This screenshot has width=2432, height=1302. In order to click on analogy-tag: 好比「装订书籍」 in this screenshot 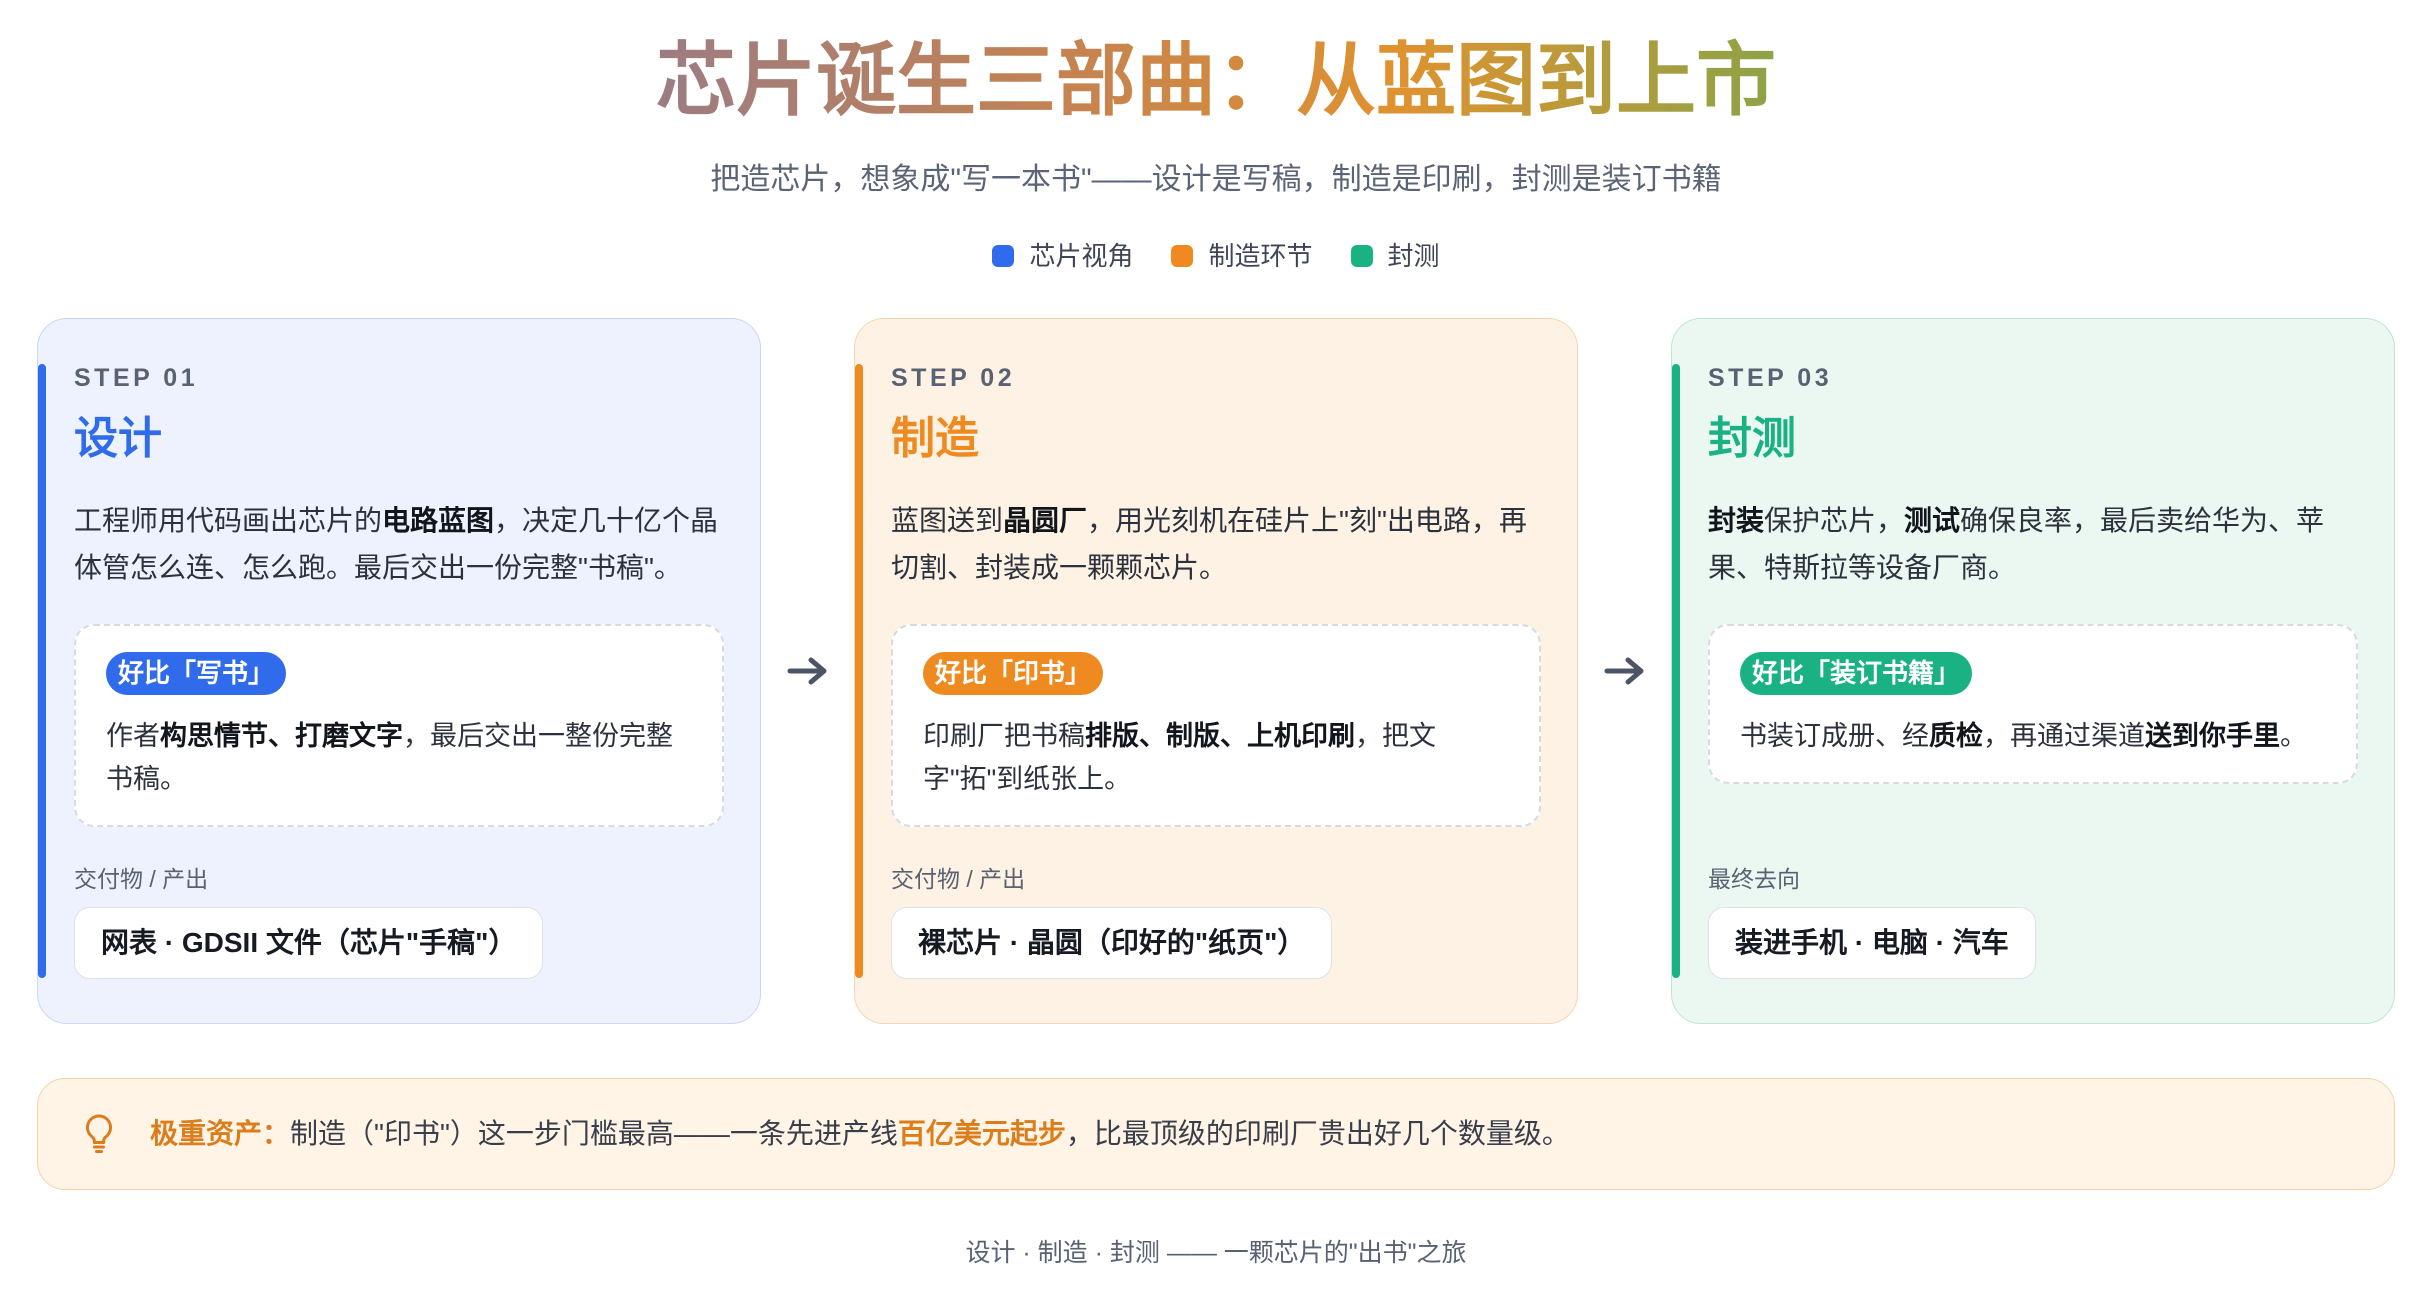, I will do `click(1856, 673)`.